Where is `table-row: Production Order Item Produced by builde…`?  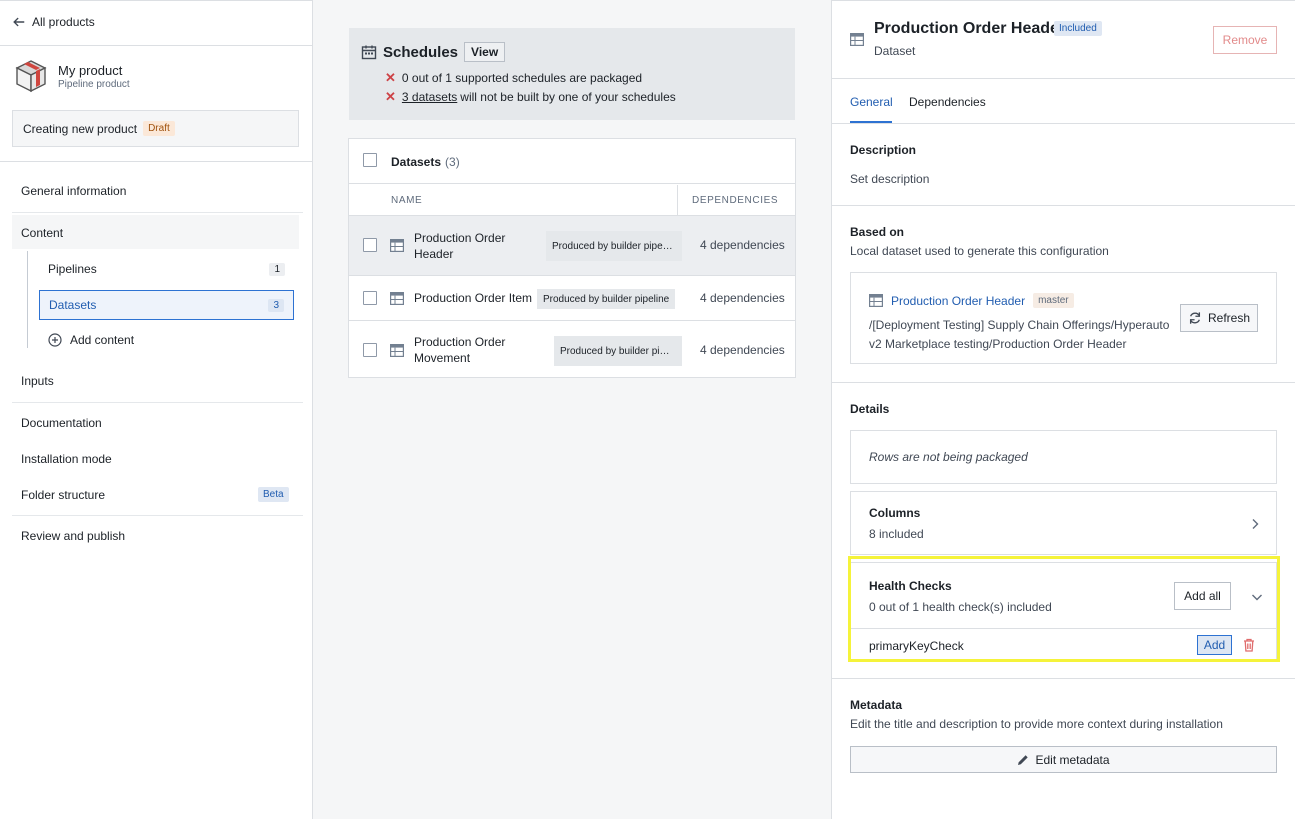 table-row: Production Order Item Produced by builde… is located at coordinates (572, 297).